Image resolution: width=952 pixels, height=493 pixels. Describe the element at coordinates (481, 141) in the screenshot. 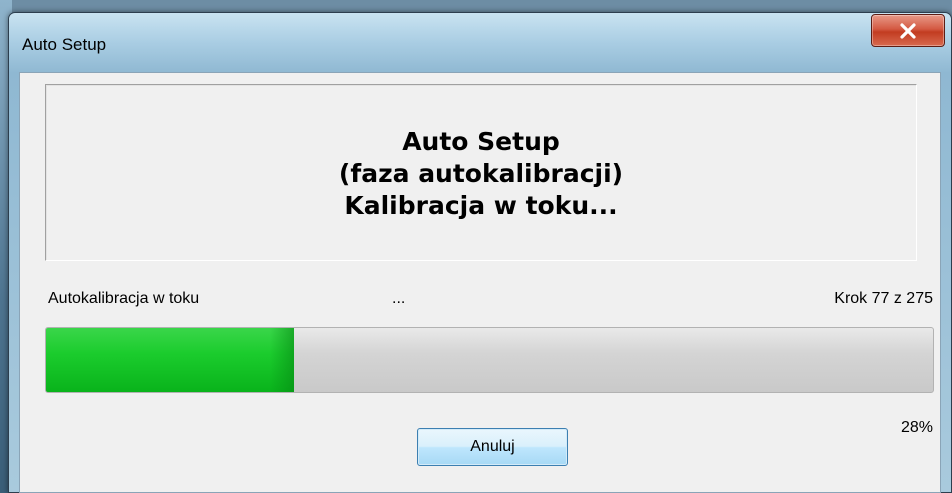

I see `heading-title: Auto Setup` at that location.